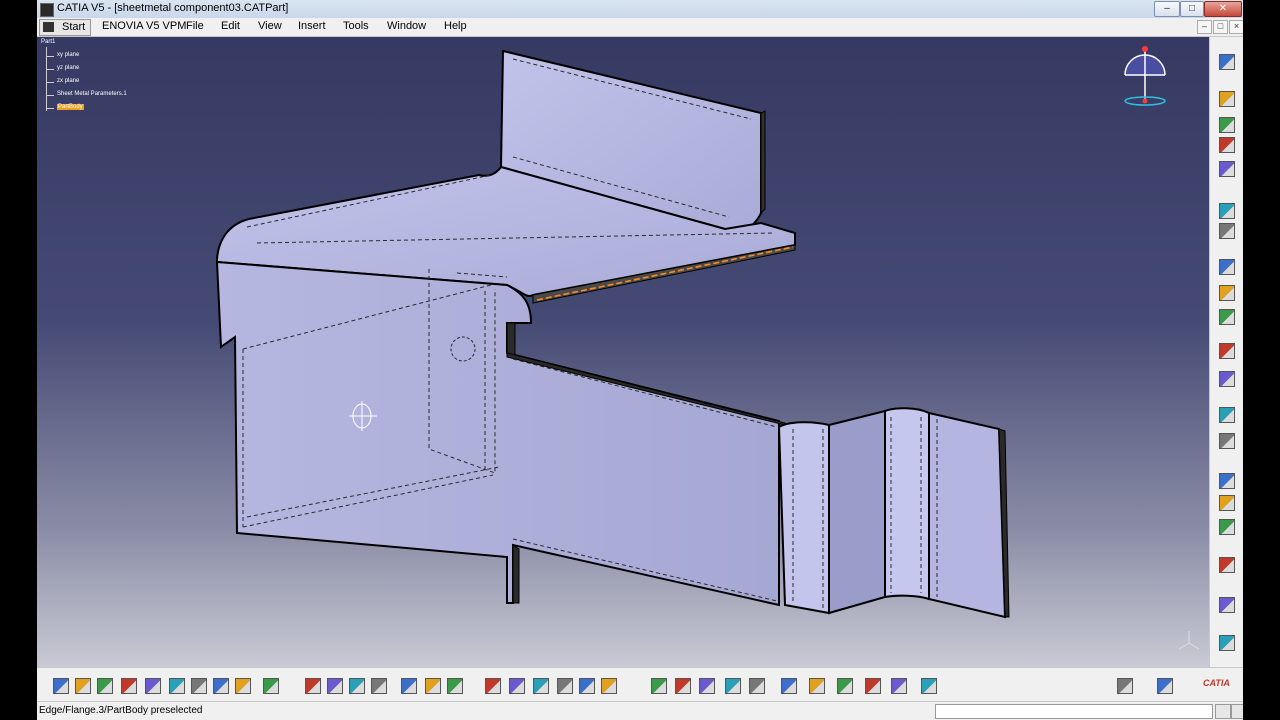 The height and width of the screenshot is (720, 1280). I want to click on tree-item-sheet-metal-parameters: Sheet Metal Parameters.1, so click(92, 94).